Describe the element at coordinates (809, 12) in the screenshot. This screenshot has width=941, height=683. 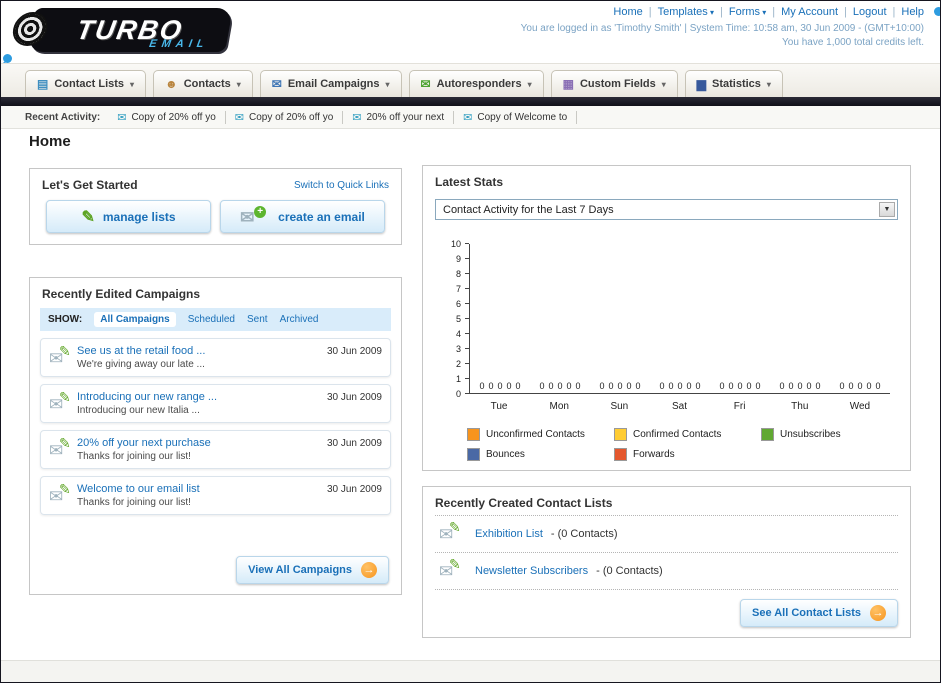
I see `header-link-my-account: My Account` at that location.